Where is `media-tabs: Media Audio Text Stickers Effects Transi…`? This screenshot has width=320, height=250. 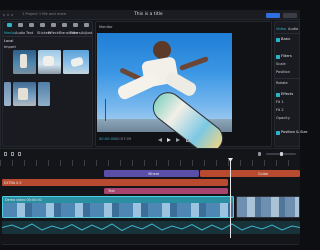 media-tabs: Media Audio Text Stickers Effects Transi… is located at coordinates (47, 28).